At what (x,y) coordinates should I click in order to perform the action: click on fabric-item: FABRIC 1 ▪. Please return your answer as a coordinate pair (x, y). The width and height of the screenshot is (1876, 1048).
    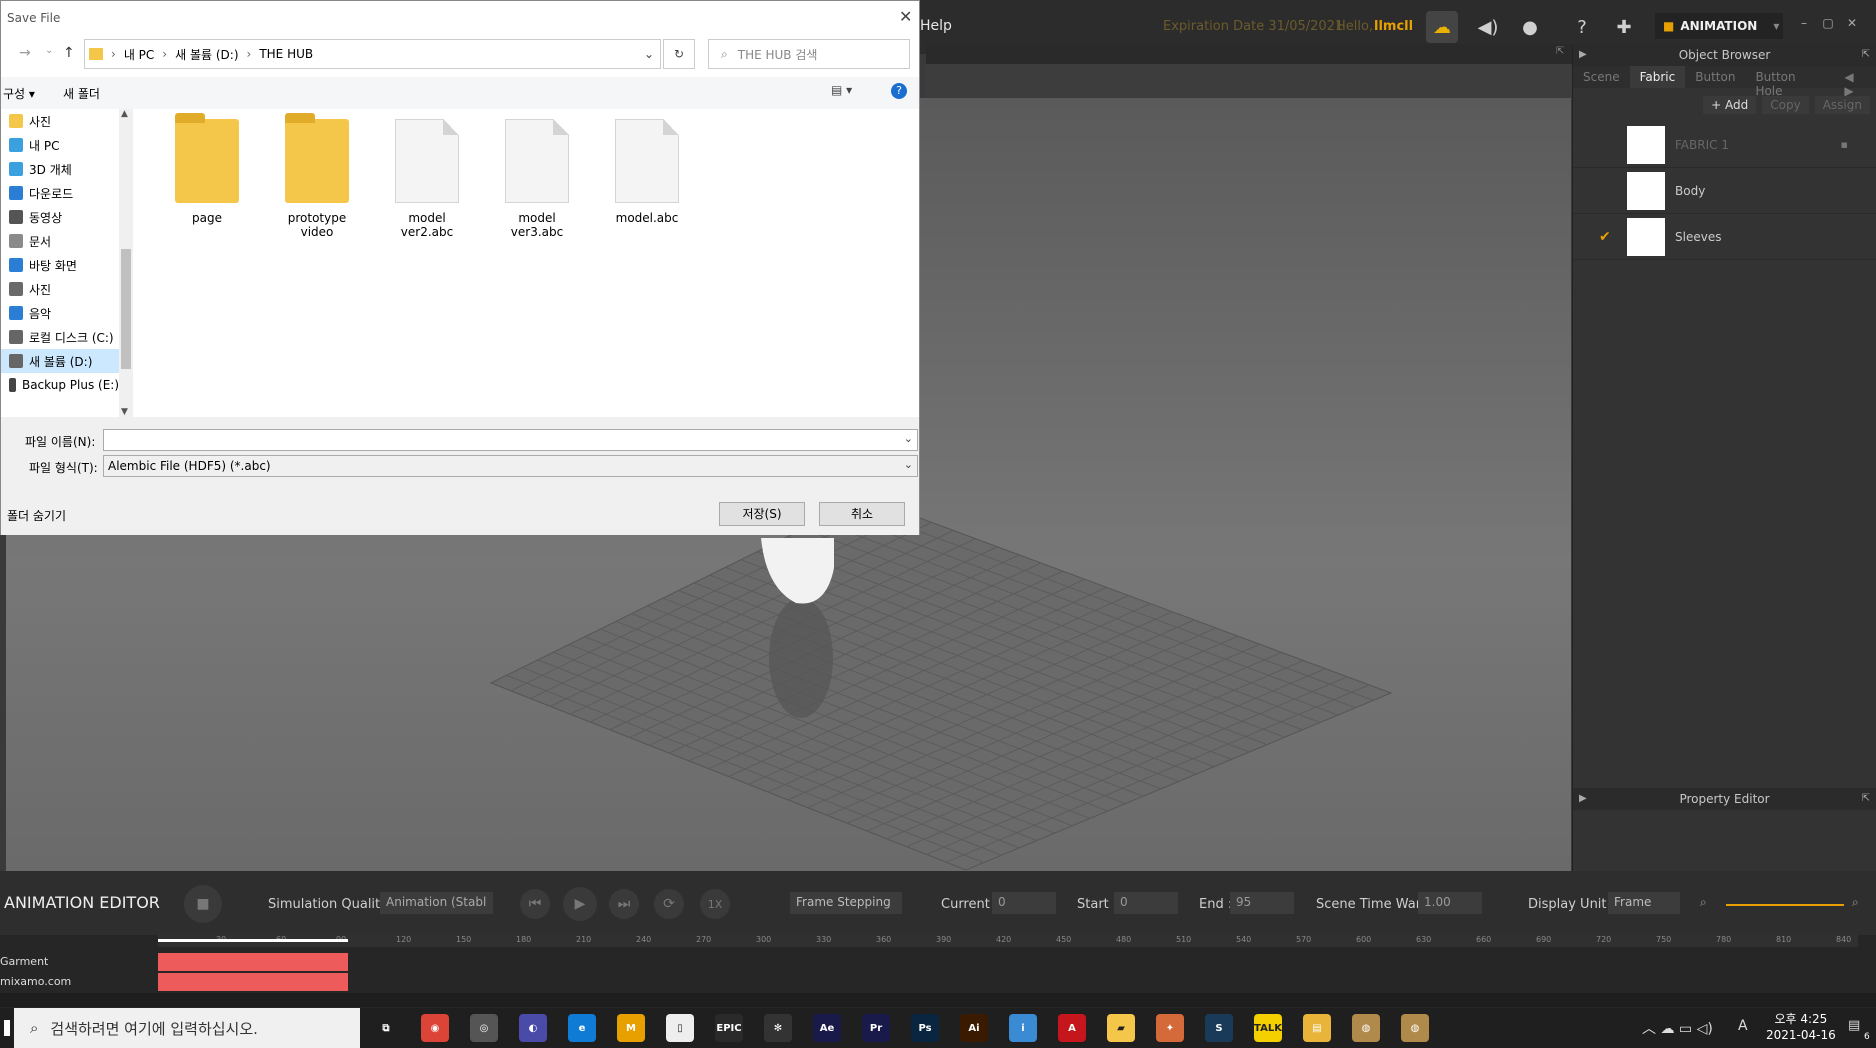
    Looking at the image, I should click on (1724, 145).